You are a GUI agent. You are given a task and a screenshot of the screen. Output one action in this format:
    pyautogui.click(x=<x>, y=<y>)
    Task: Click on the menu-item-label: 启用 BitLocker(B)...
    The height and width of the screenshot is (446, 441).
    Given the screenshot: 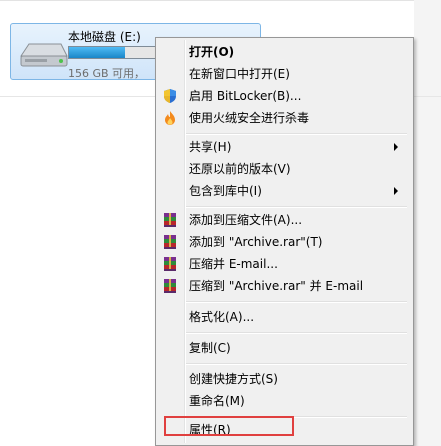 What is the action you would take?
    pyautogui.click(x=245, y=96)
    